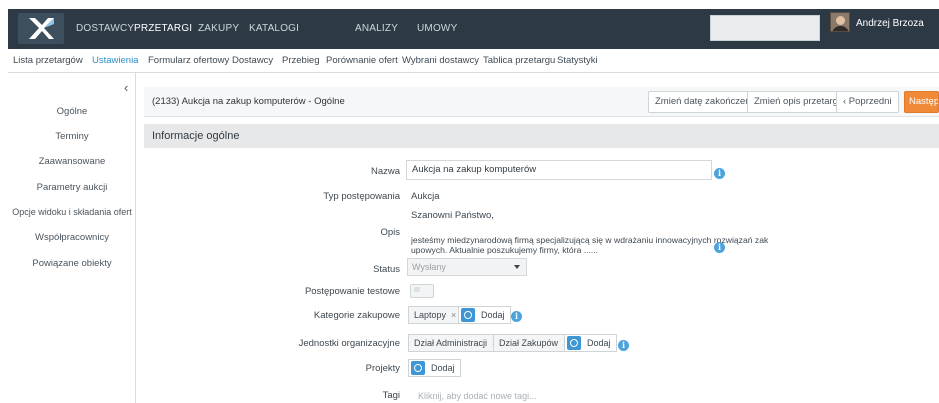 This screenshot has height=403, width=939. I want to click on unit-tag-purchasing: Dział Zakupów×, so click(534, 343).